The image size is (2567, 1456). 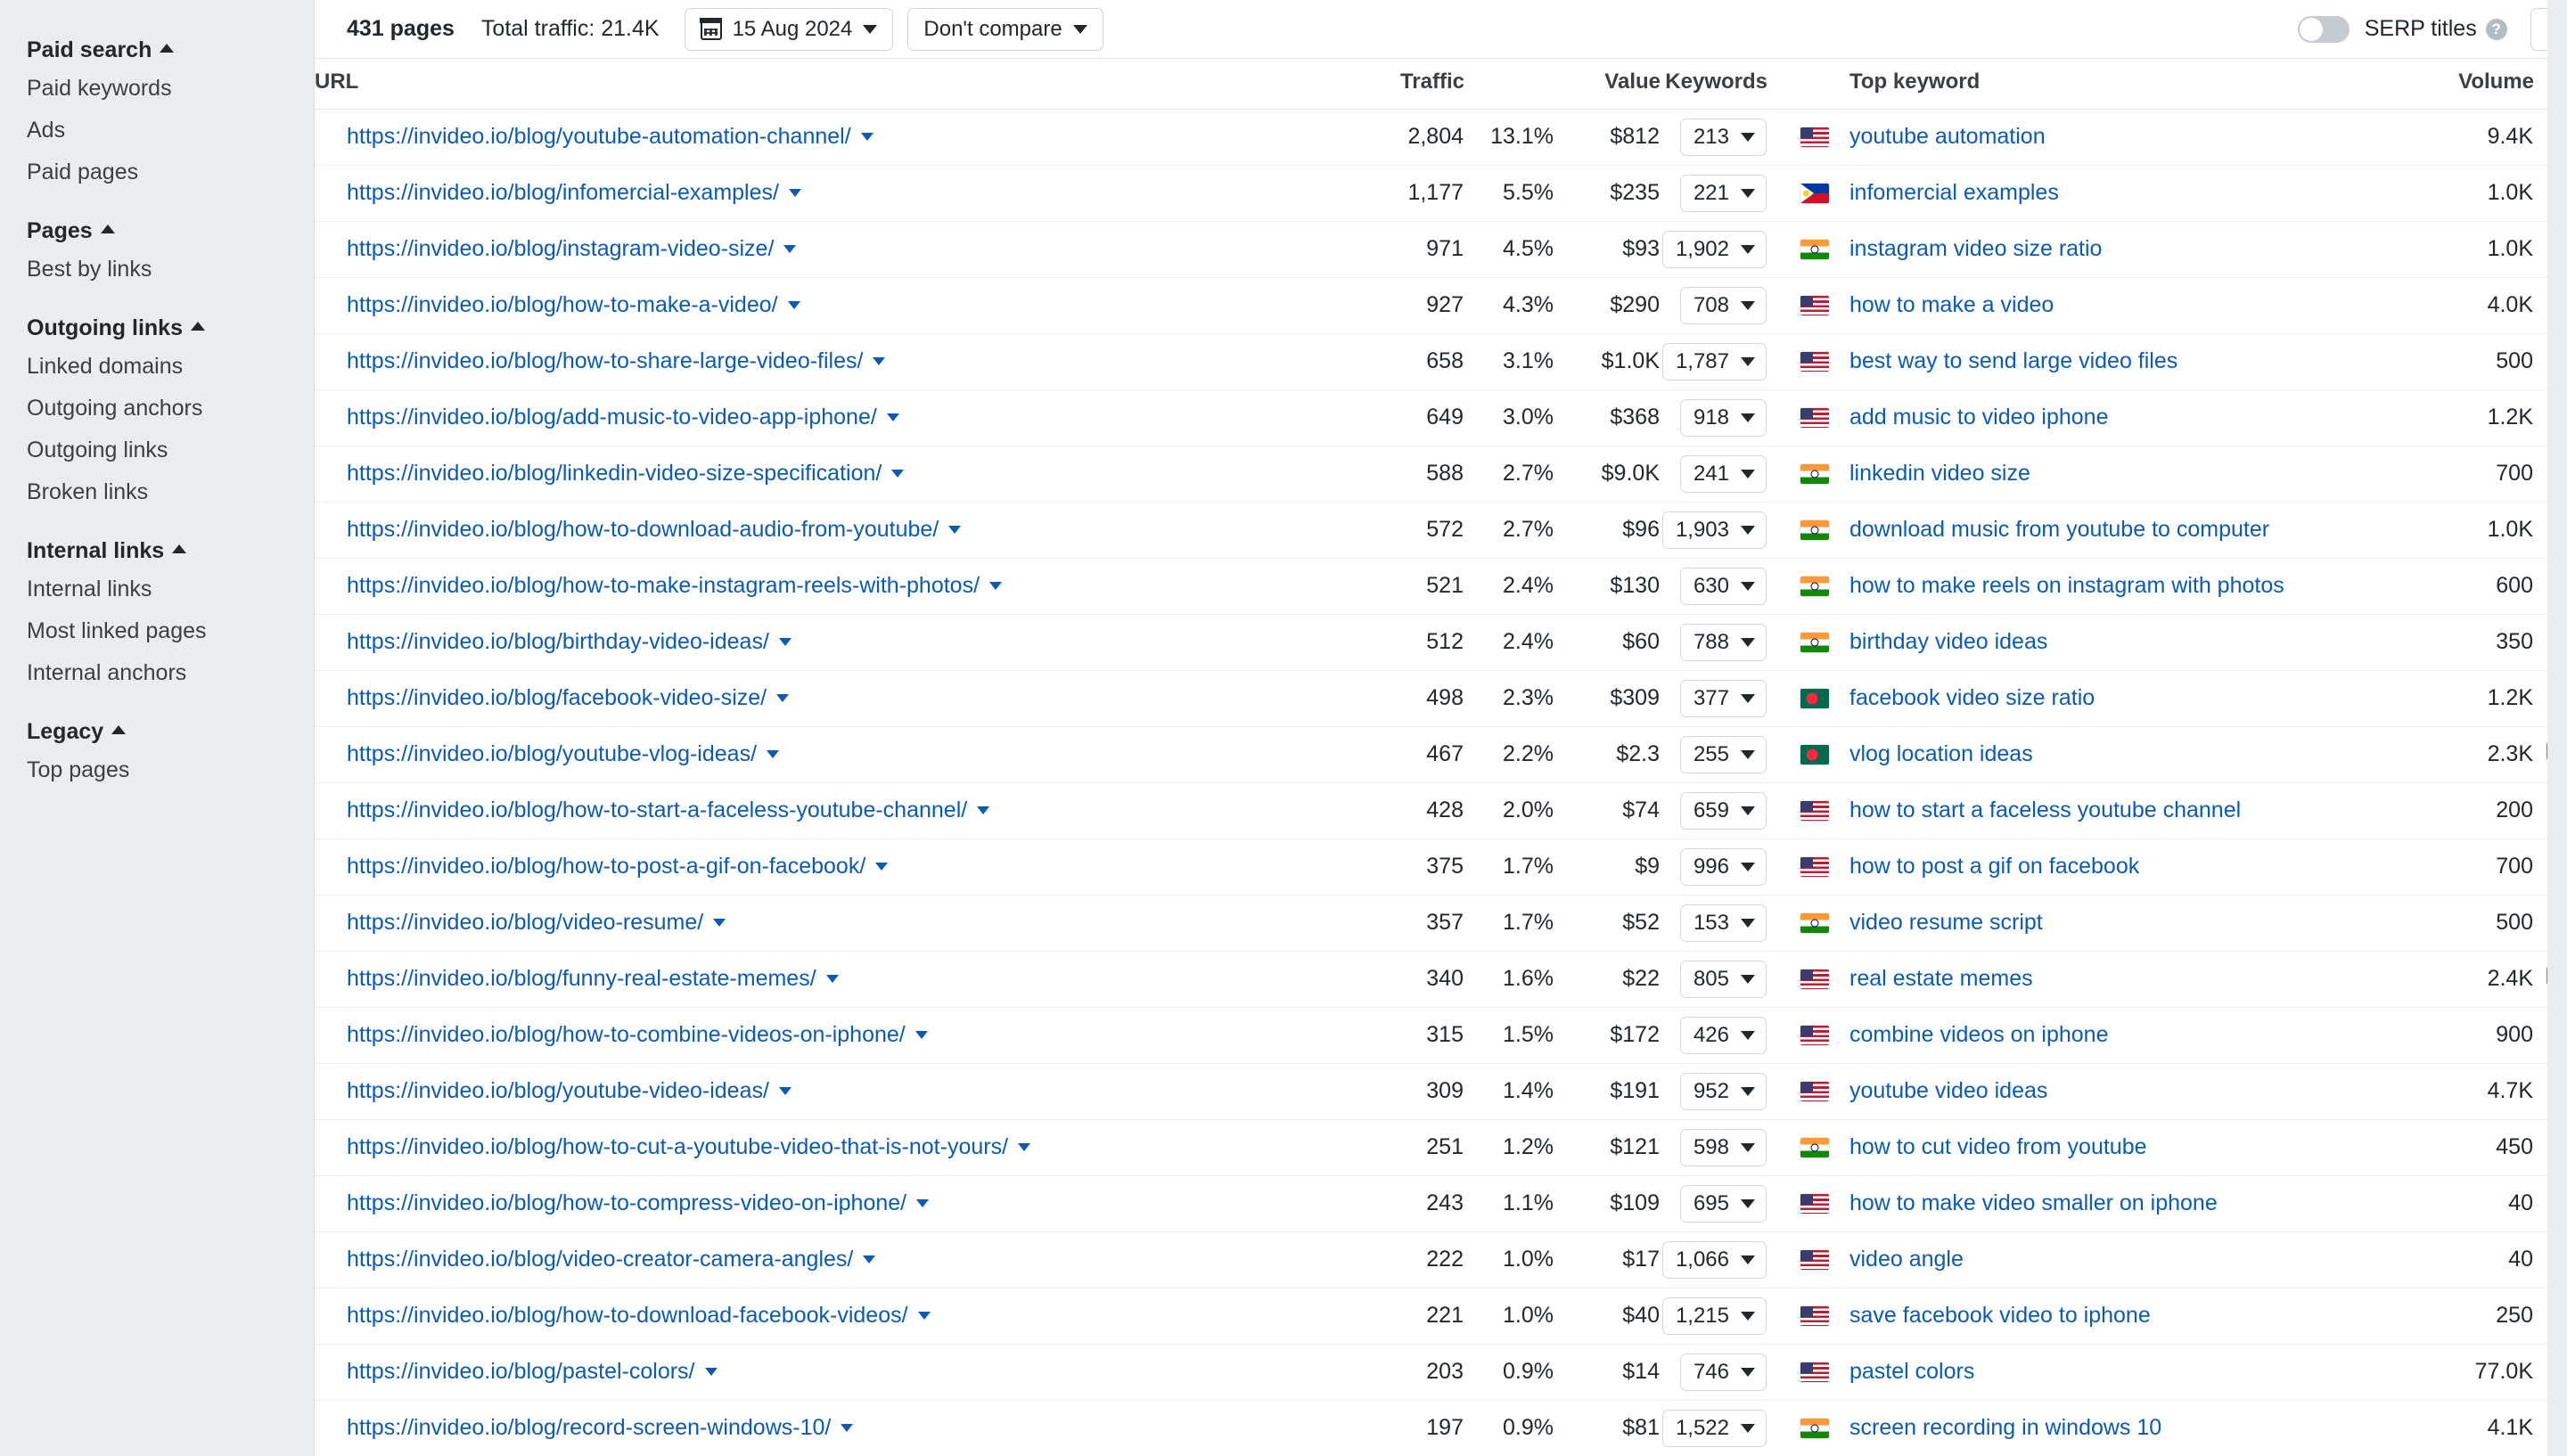 What do you see at coordinates (1714, 1428) in the screenshot?
I see `keywords-dropdown: 1,522` at bounding box center [1714, 1428].